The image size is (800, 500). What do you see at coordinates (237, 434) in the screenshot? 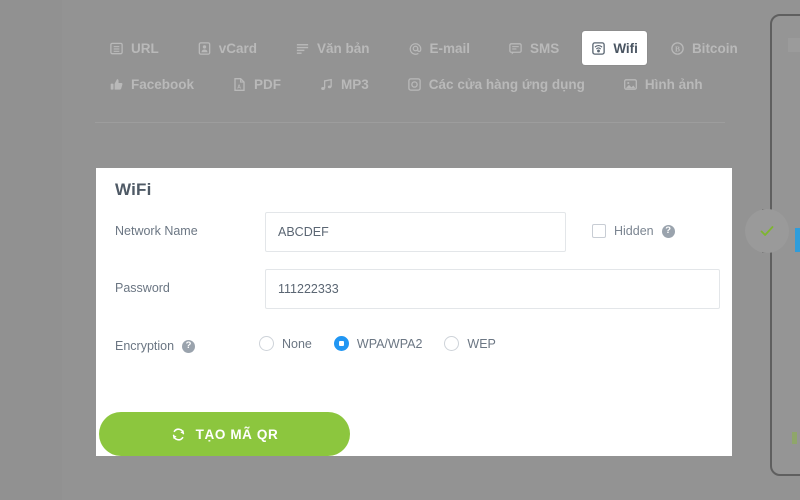
I see `generate-qr-label: TẠO MÃ QR` at bounding box center [237, 434].